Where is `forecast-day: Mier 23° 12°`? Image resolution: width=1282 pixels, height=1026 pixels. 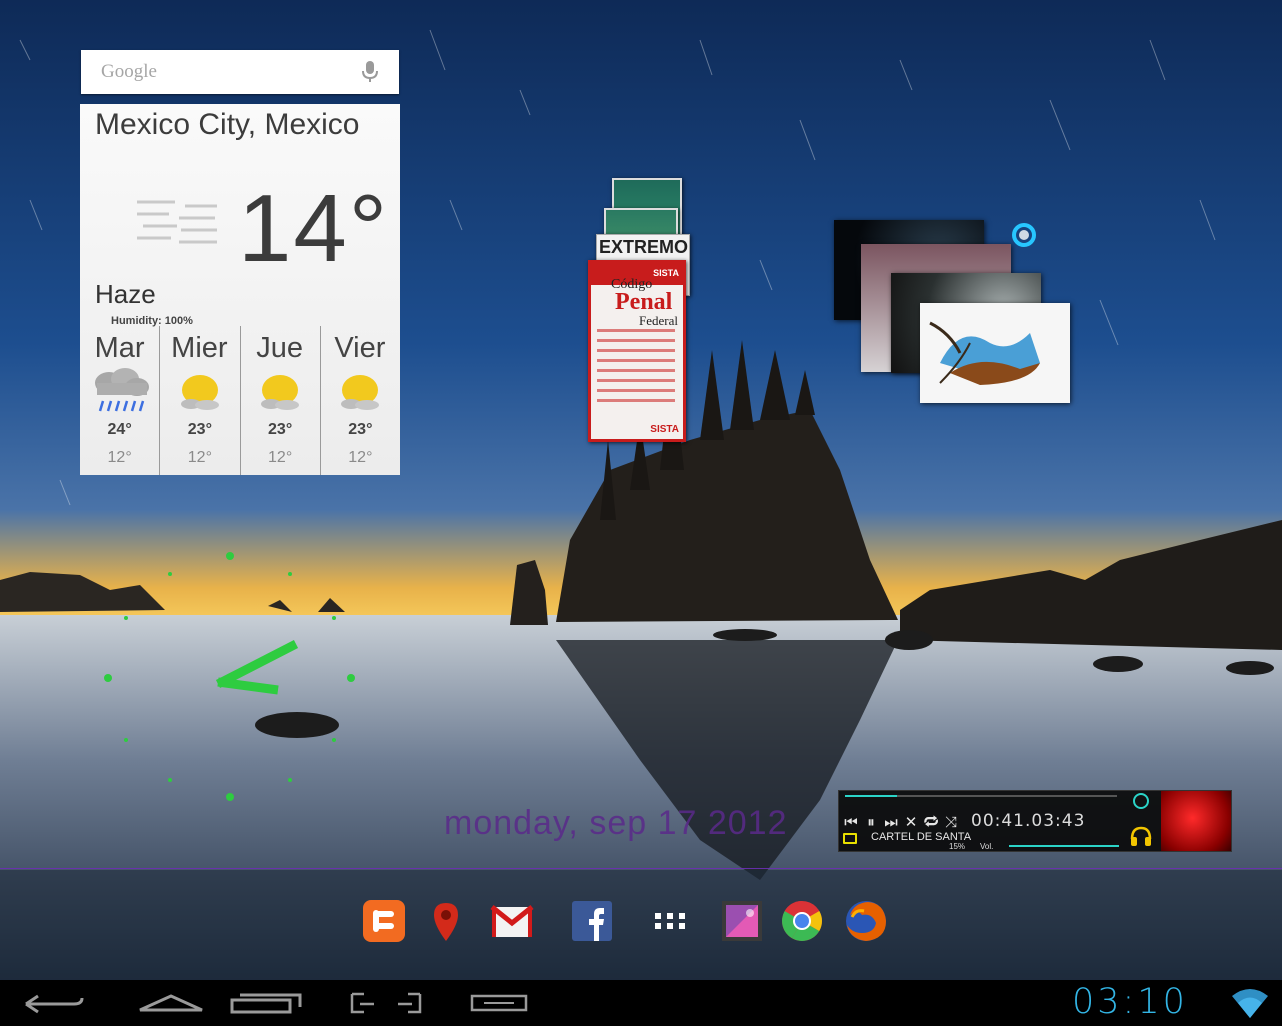 forecast-day: Mier 23° 12° is located at coordinates (199, 400).